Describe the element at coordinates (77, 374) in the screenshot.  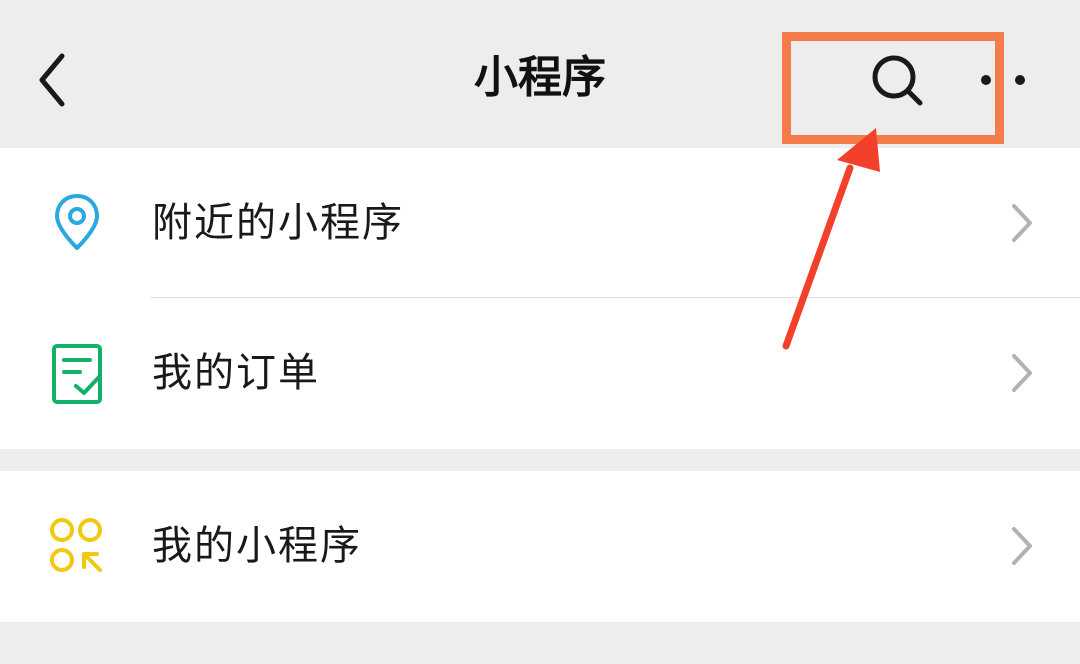
I see `order-checklist-icon` at that location.